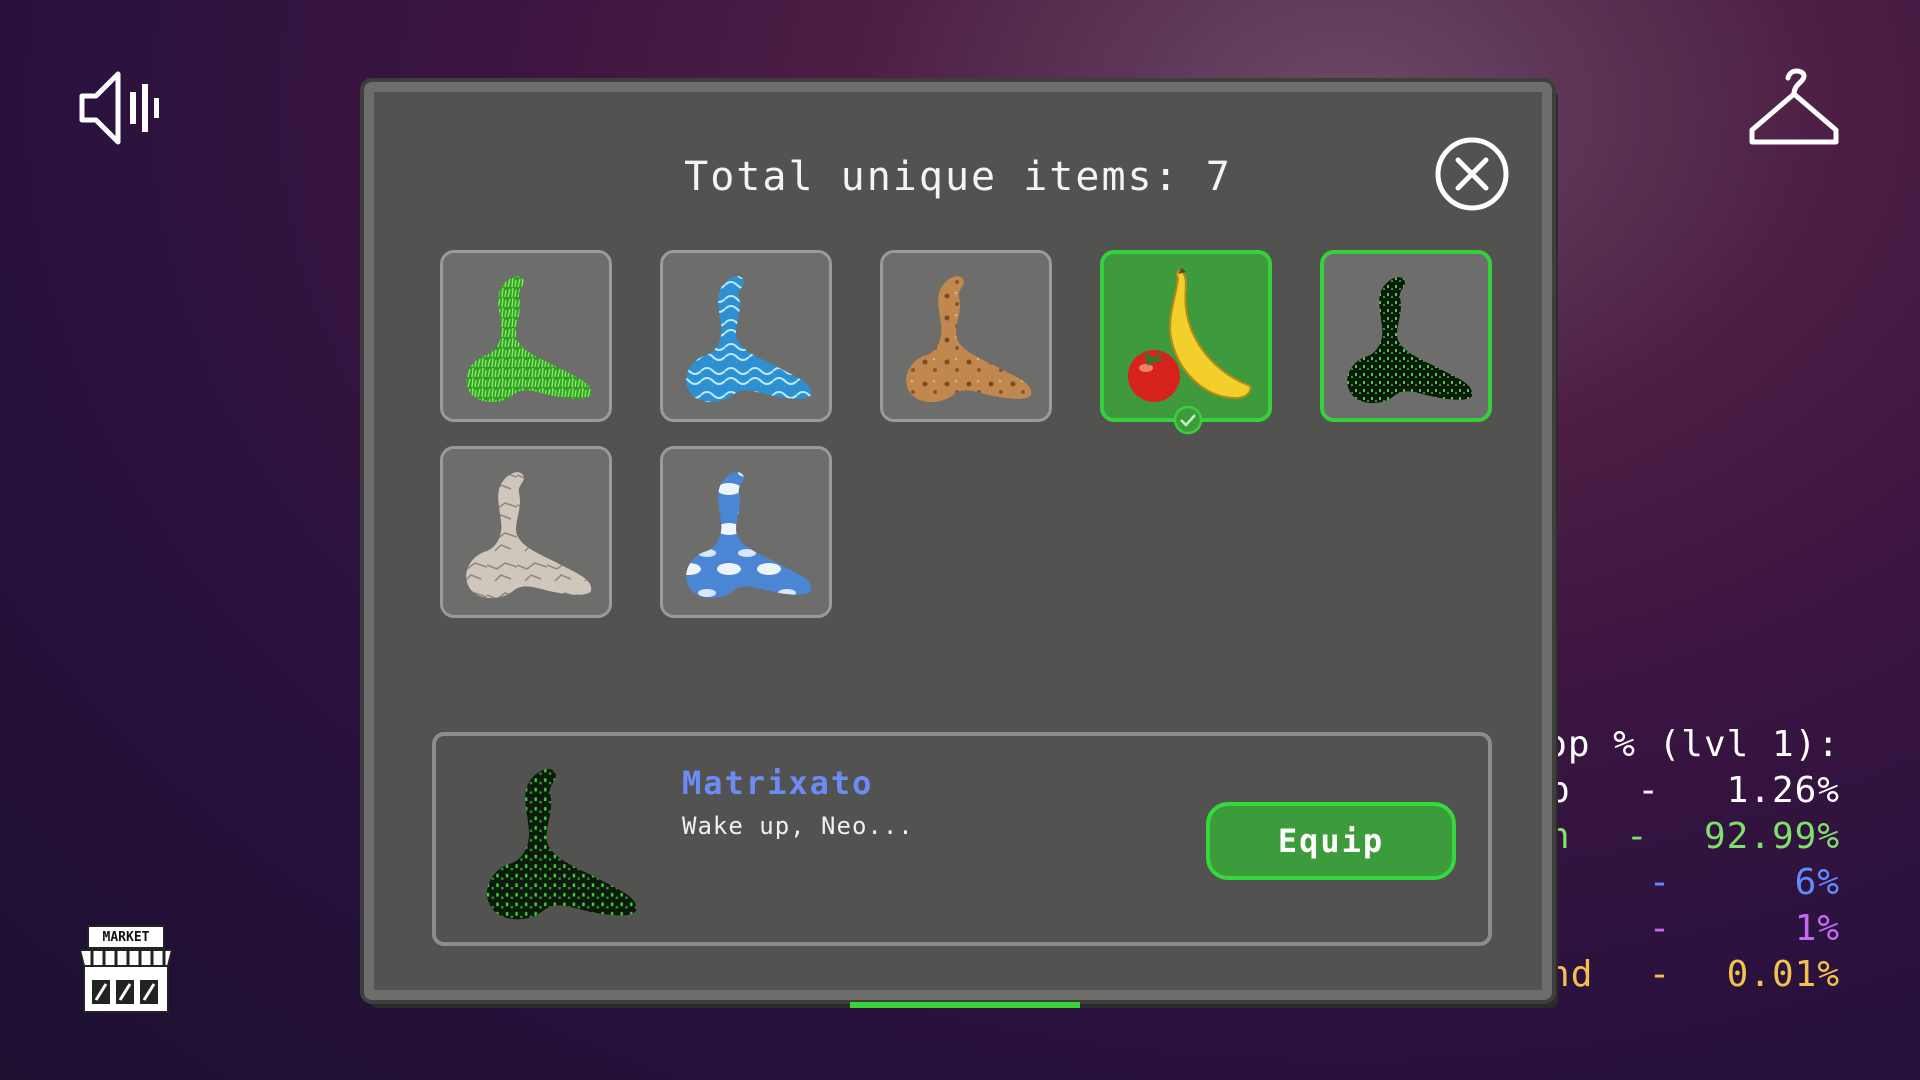 Image resolution: width=1920 pixels, height=1080 pixels. I want to click on modal-title: Total unique items: 7, so click(958, 177).